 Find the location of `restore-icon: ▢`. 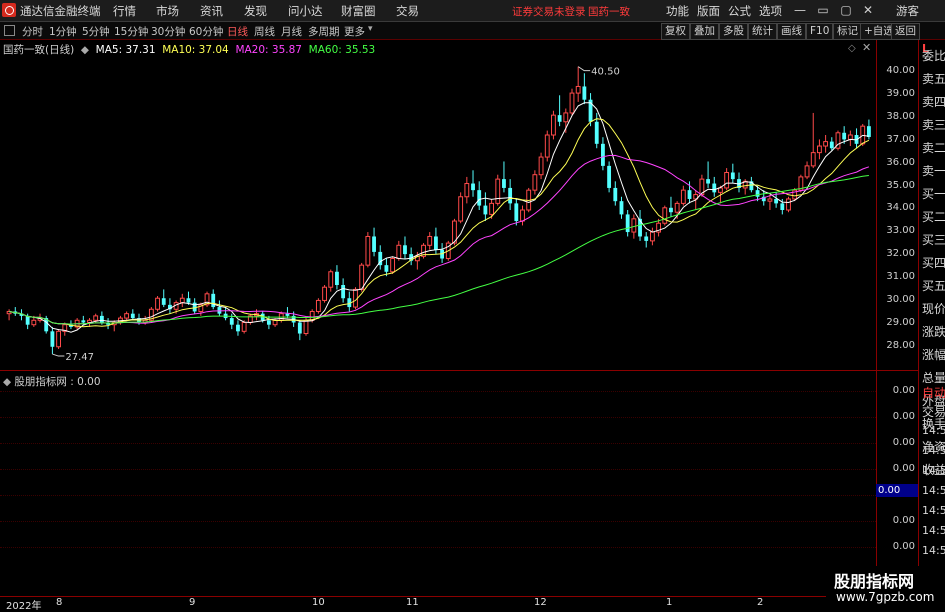

restore-icon: ▢ is located at coordinates (846, 10).